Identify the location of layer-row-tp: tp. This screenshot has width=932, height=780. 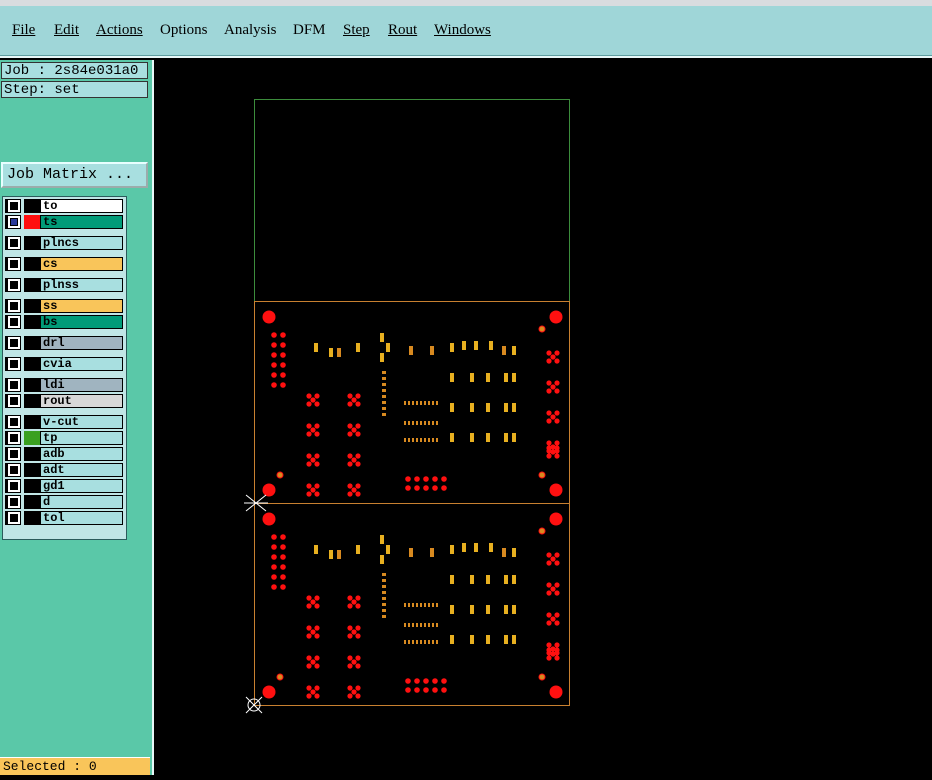
(64, 438).